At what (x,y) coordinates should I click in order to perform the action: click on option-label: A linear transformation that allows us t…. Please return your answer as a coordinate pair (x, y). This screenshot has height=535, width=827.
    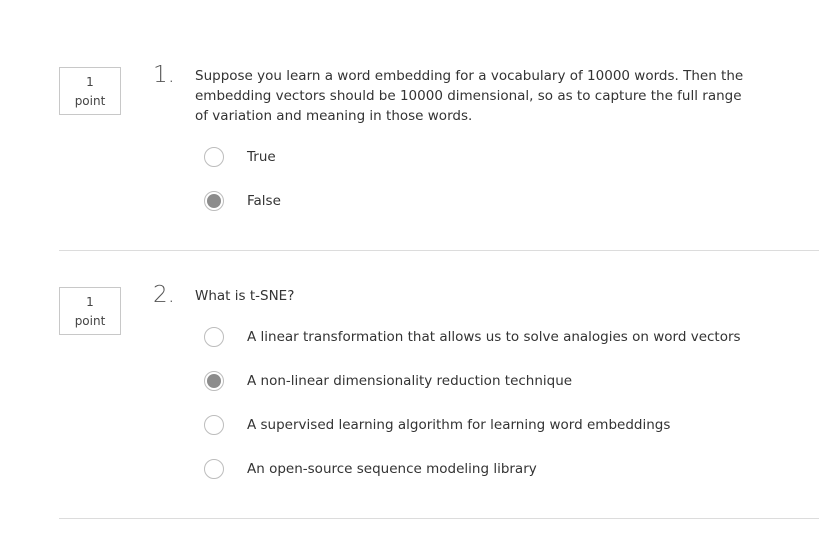
    Looking at the image, I should click on (494, 337).